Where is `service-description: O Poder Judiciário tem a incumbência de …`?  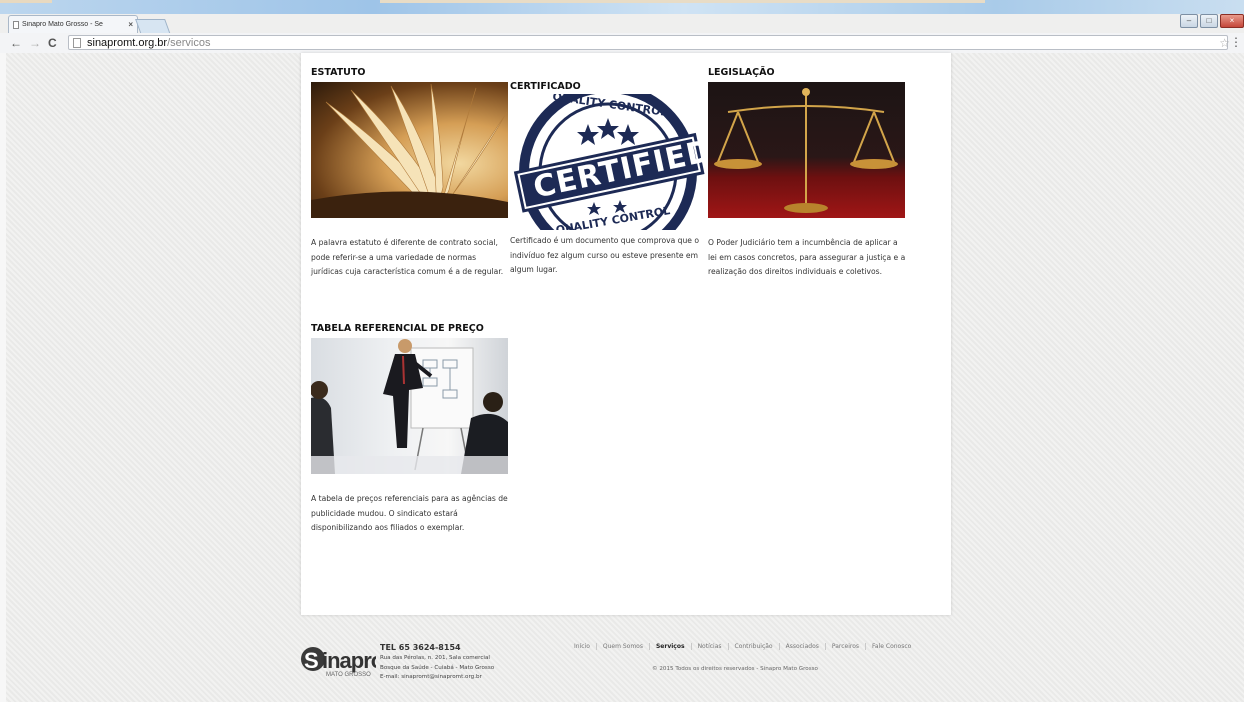
service-description: O Poder Judiciário tem a incumbência de … is located at coordinates (807, 257).